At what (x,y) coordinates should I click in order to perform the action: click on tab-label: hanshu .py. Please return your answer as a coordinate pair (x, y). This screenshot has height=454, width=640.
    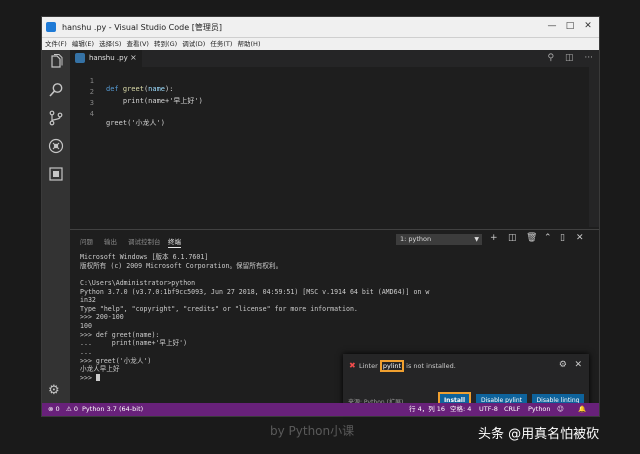
    Looking at the image, I should click on (108, 58).